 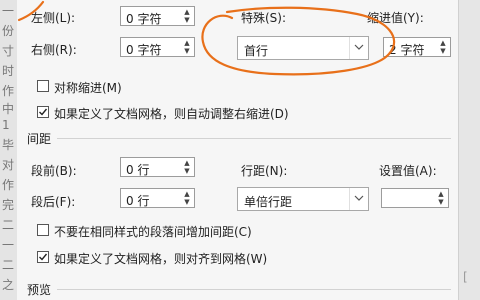 What do you see at coordinates (54, 50) in the screenshot?
I see `right-indent-label: 右侧(R):` at bounding box center [54, 50].